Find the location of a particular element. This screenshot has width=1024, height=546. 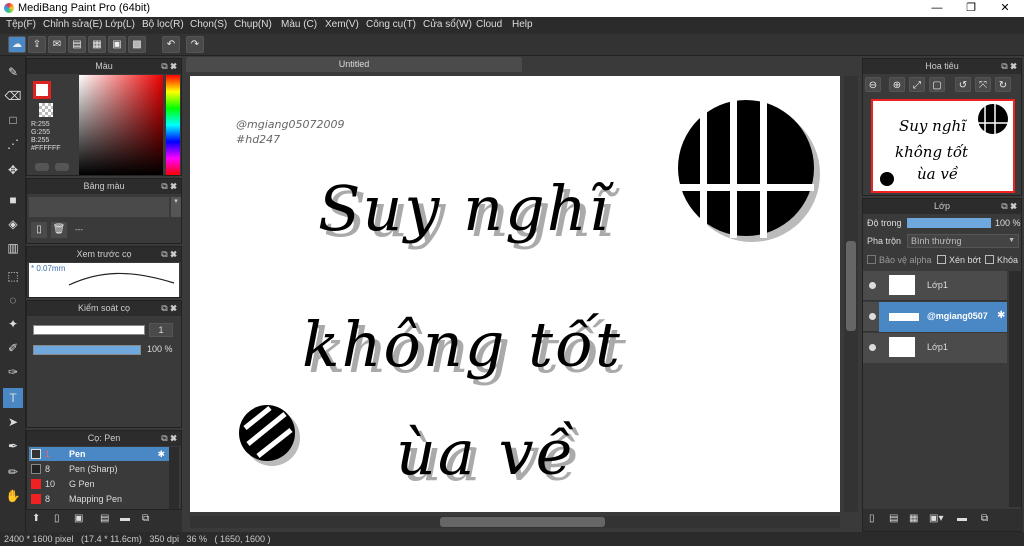

minimize-button: — is located at coordinates (937, 8).